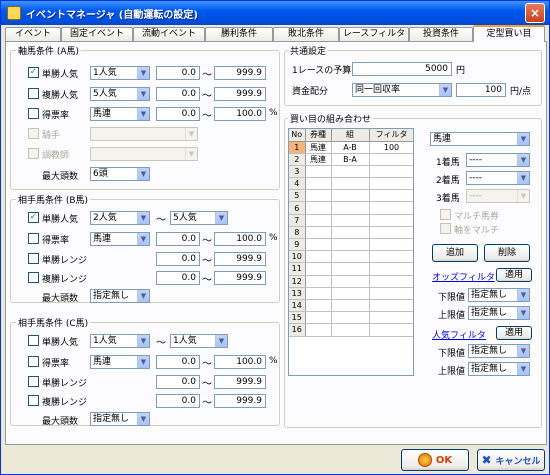 This screenshot has height=475, width=550. Describe the element at coordinates (435, 460) in the screenshot. I see `ok-button: OK` at that location.